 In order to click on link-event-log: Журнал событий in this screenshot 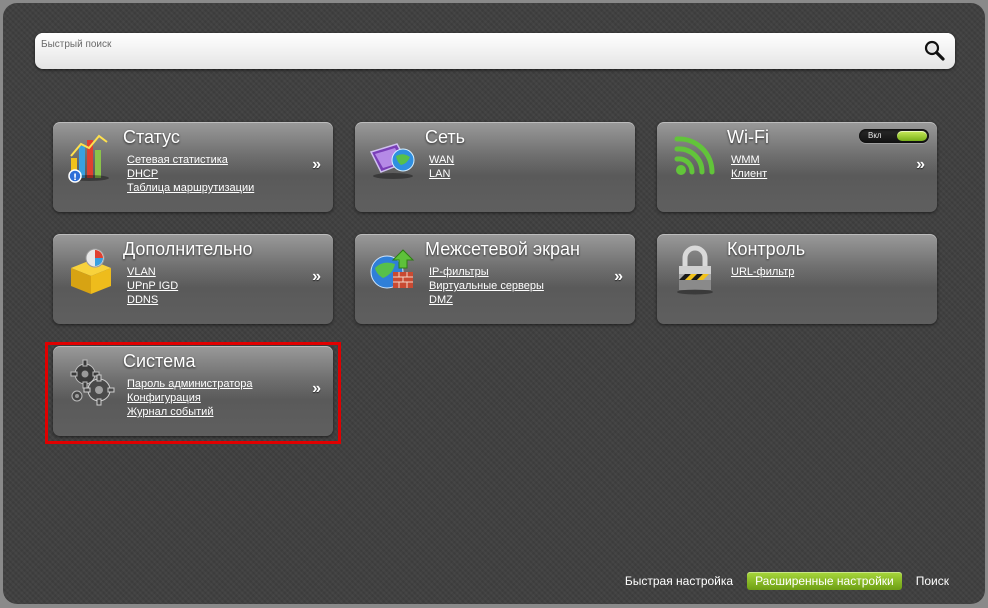, I will do `click(170, 412)`.